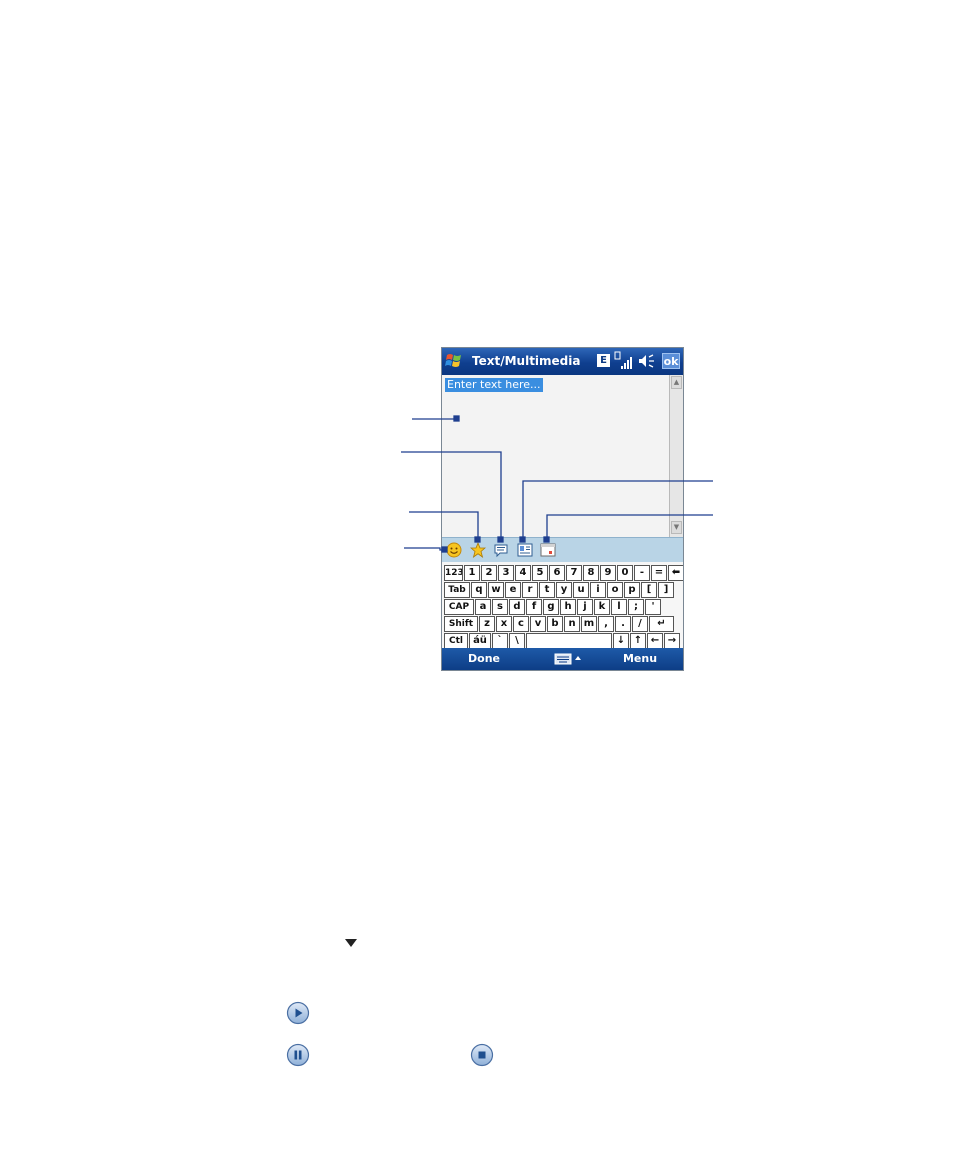  Describe the element at coordinates (501, 550) in the screenshot. I see `text-template-icon` at that location.